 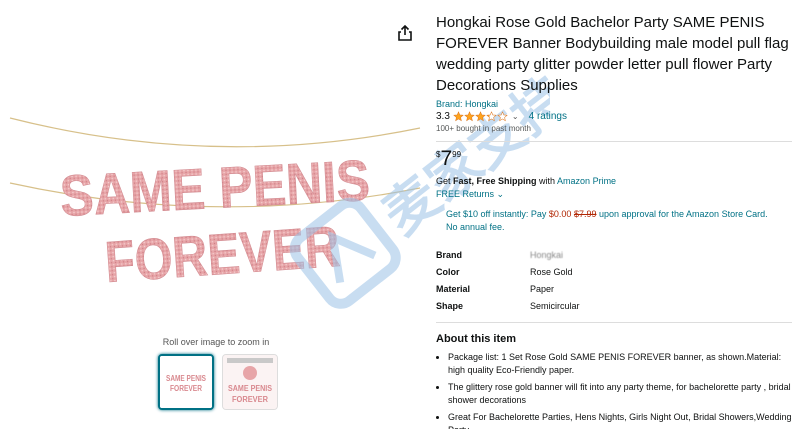 I want to click on about-heading: About this item, so click(x=476, y=339).